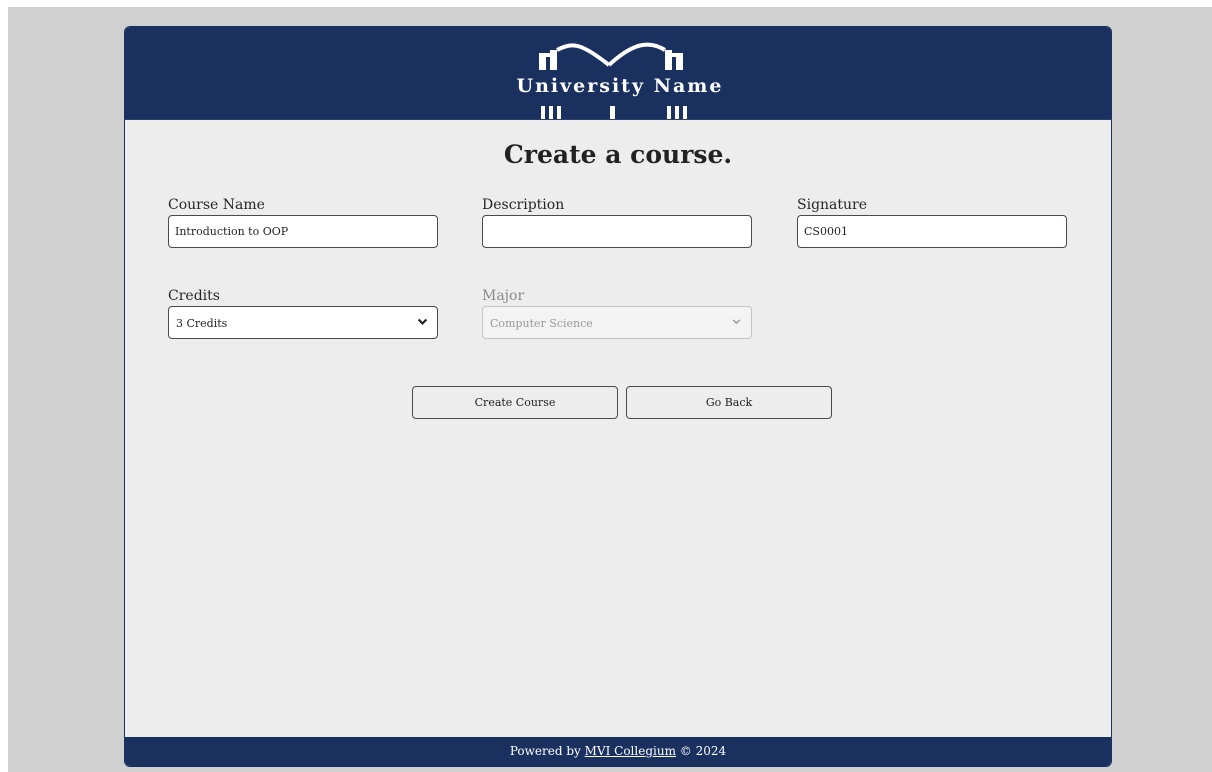  I want to click on university-logo: University Name, so click(620, 77).